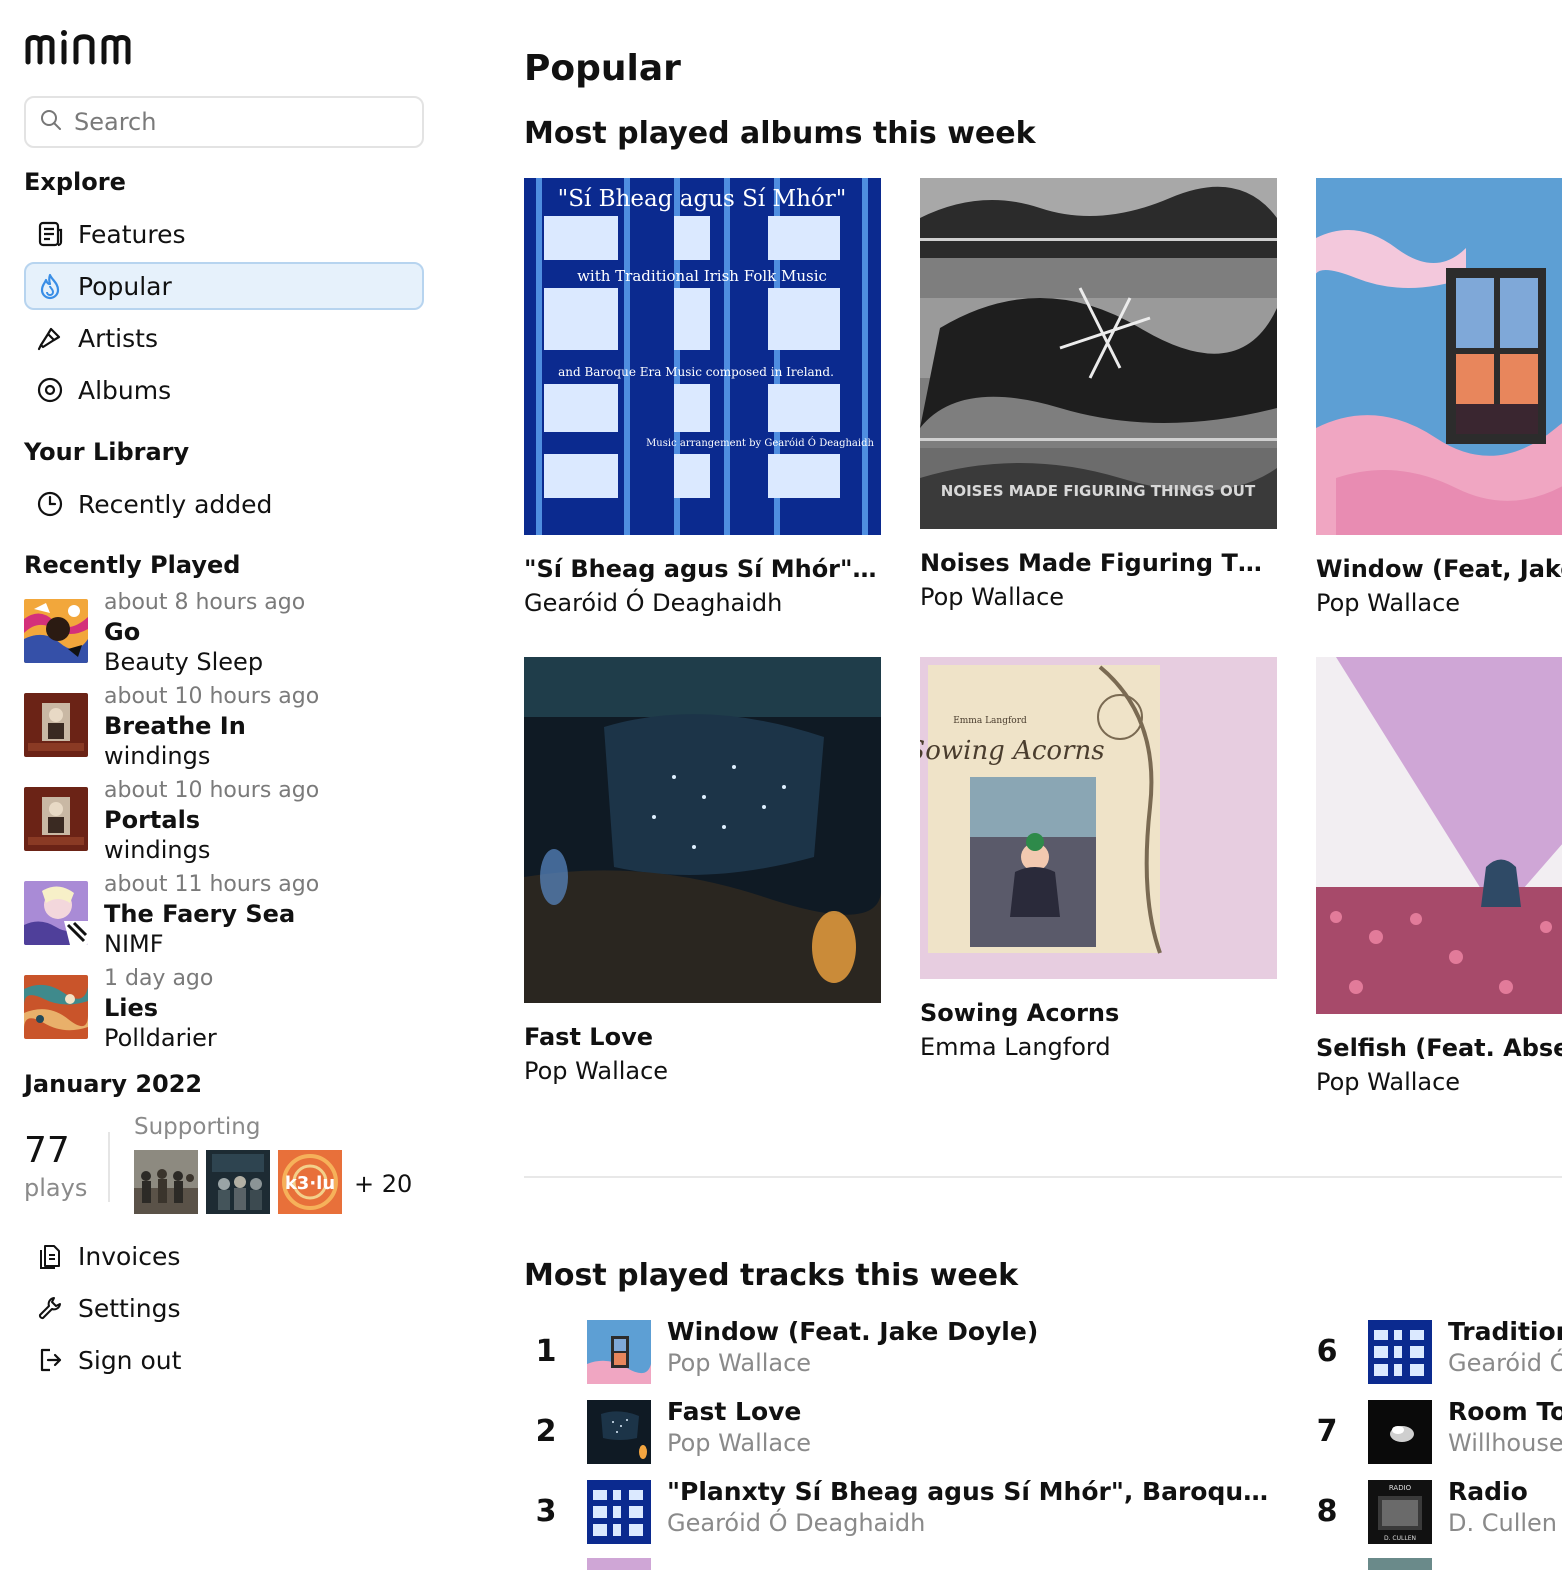  Describe the element at coordinates (224, 1256) in the screenshot. I see `nav-invoices: Invoices` at that location.